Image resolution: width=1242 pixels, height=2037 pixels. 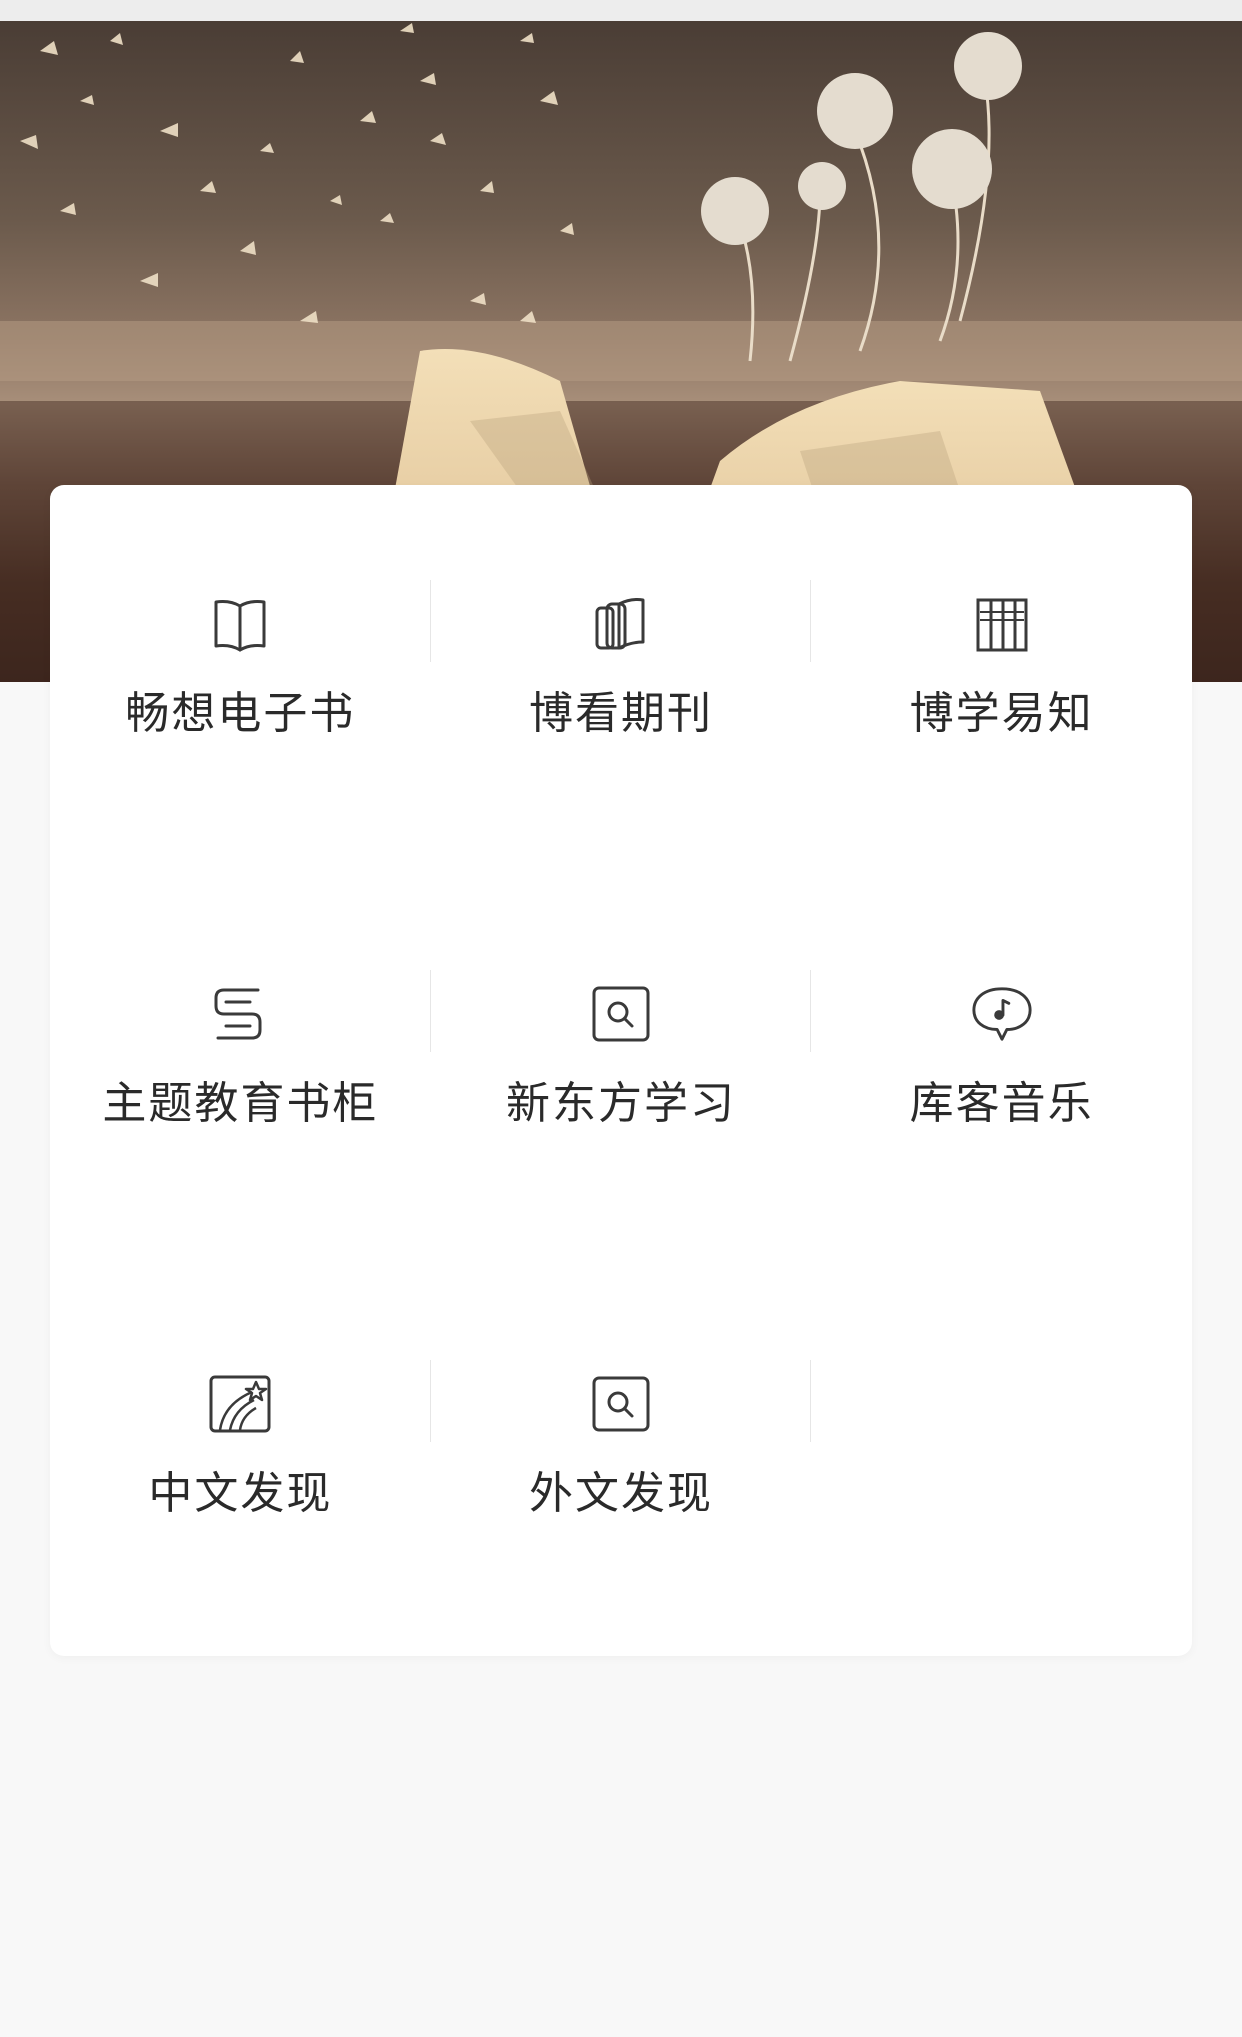 What do you see at coordinates (240, 1103) in the screenshot?
I see `menu-item-label: 主题教育书柜` at bounding box center [240, 1103].